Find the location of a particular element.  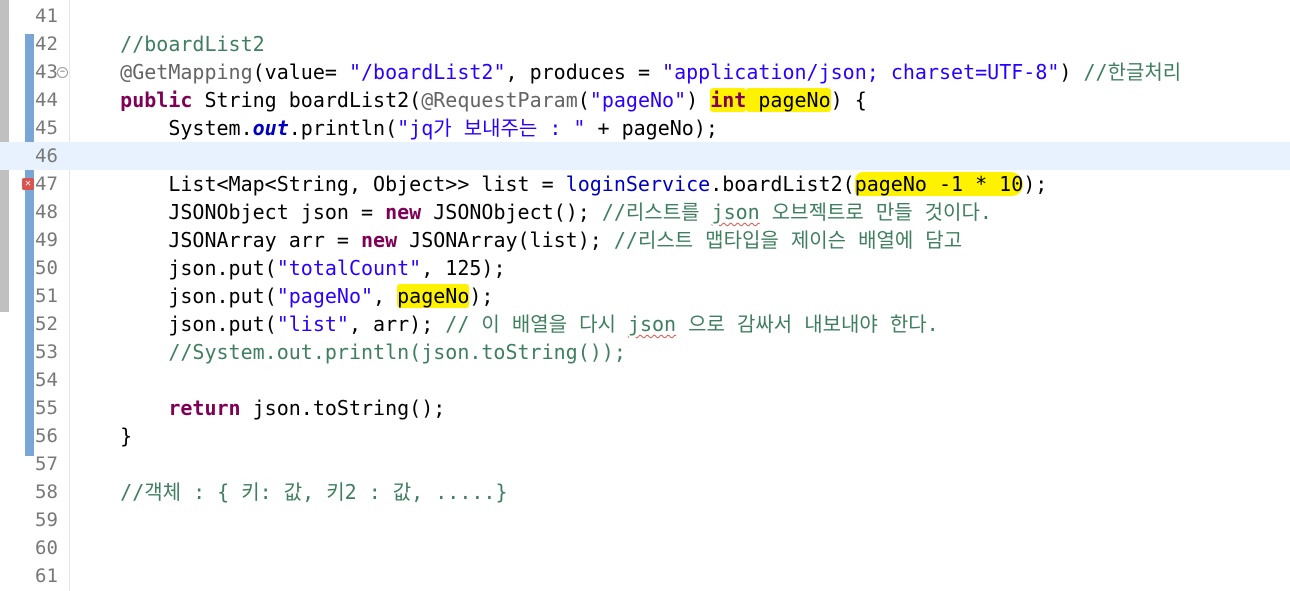

code-text: return json.toString(); is located at coordinates (258, 408).